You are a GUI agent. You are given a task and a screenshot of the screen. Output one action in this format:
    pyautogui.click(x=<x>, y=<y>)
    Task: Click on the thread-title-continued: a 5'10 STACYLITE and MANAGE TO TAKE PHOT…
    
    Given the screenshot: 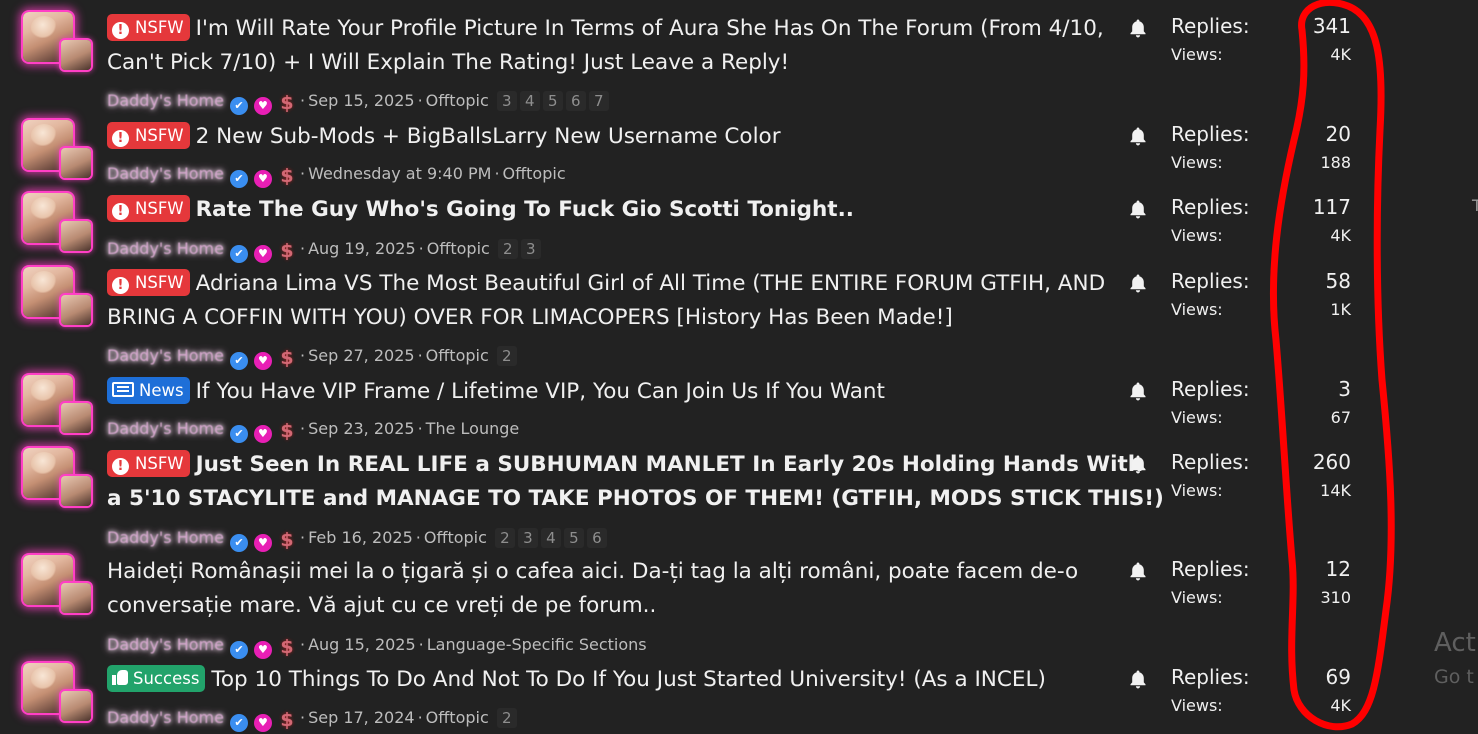 What is the action you would take?
    pyautogui.click(x=635, y=499)
    